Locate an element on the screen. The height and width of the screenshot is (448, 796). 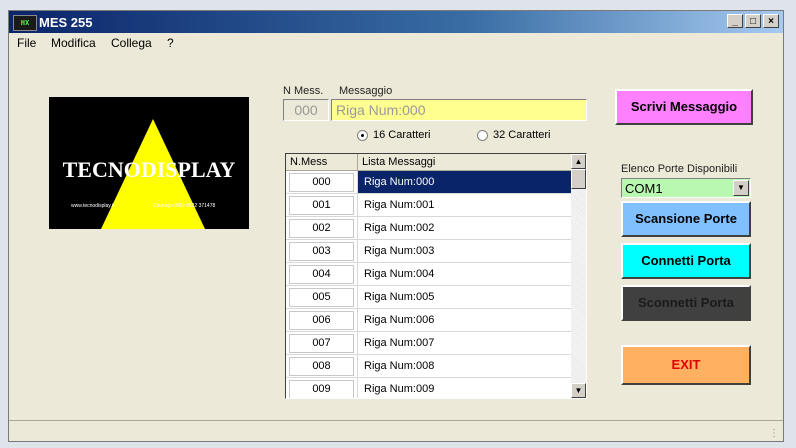
row-number-cell: 008 is located at coordinates (322, 366).